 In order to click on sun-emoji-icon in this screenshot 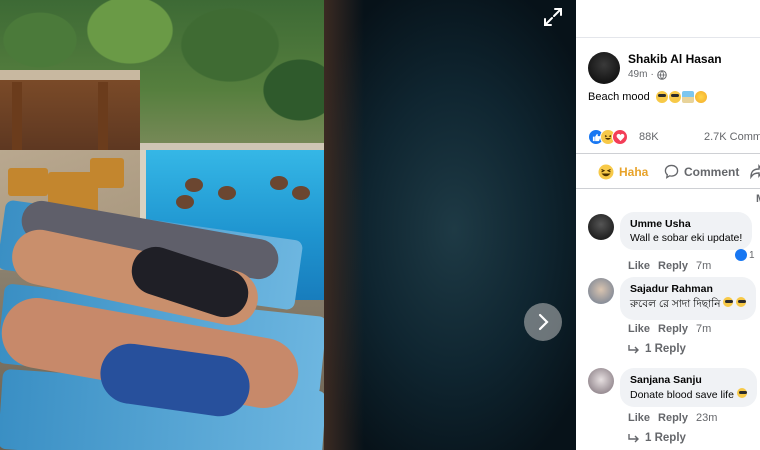, I will do `click(700, 97)`.